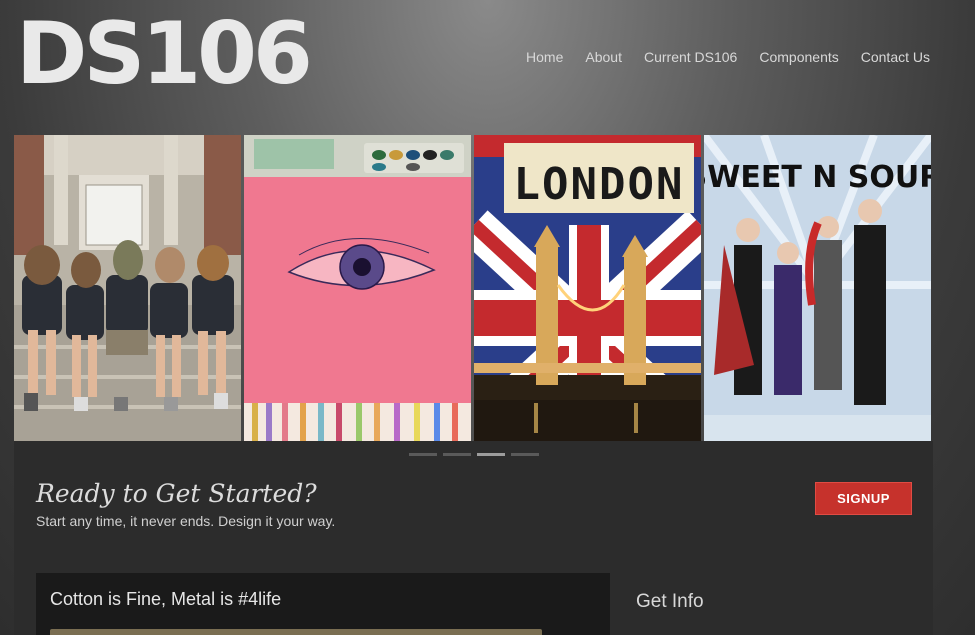  I want to click on site-logo: DS106, so click(164, 54).